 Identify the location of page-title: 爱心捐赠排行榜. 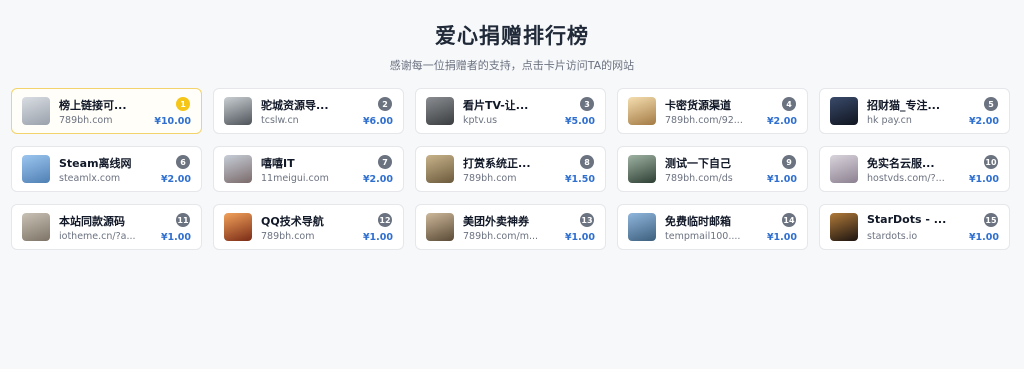
(512, 36).